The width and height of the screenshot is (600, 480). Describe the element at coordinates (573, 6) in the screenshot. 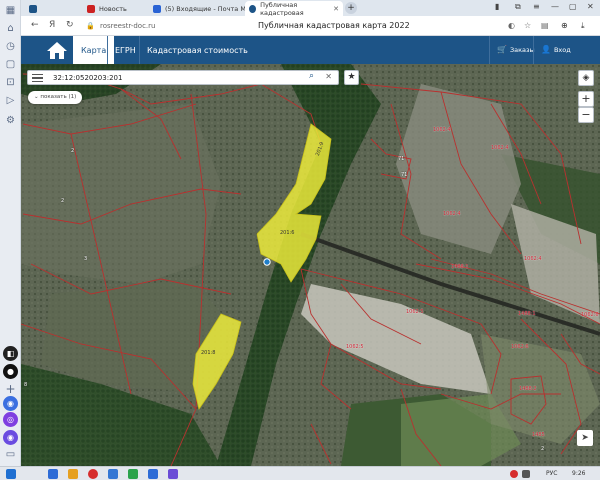

I see `maximize-icon: ▢` at that location.